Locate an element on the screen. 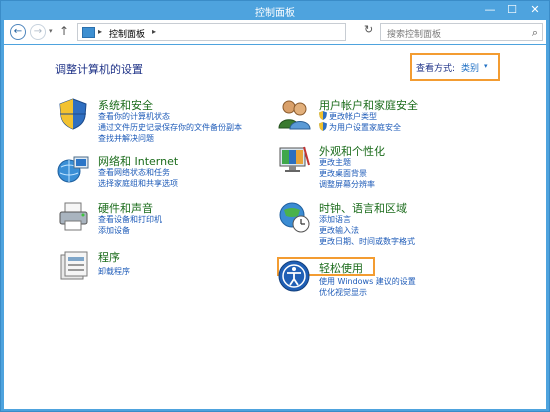 This screenshot has height=412, width=550. ease-of-access-icon is located at coordinates (294, 276).